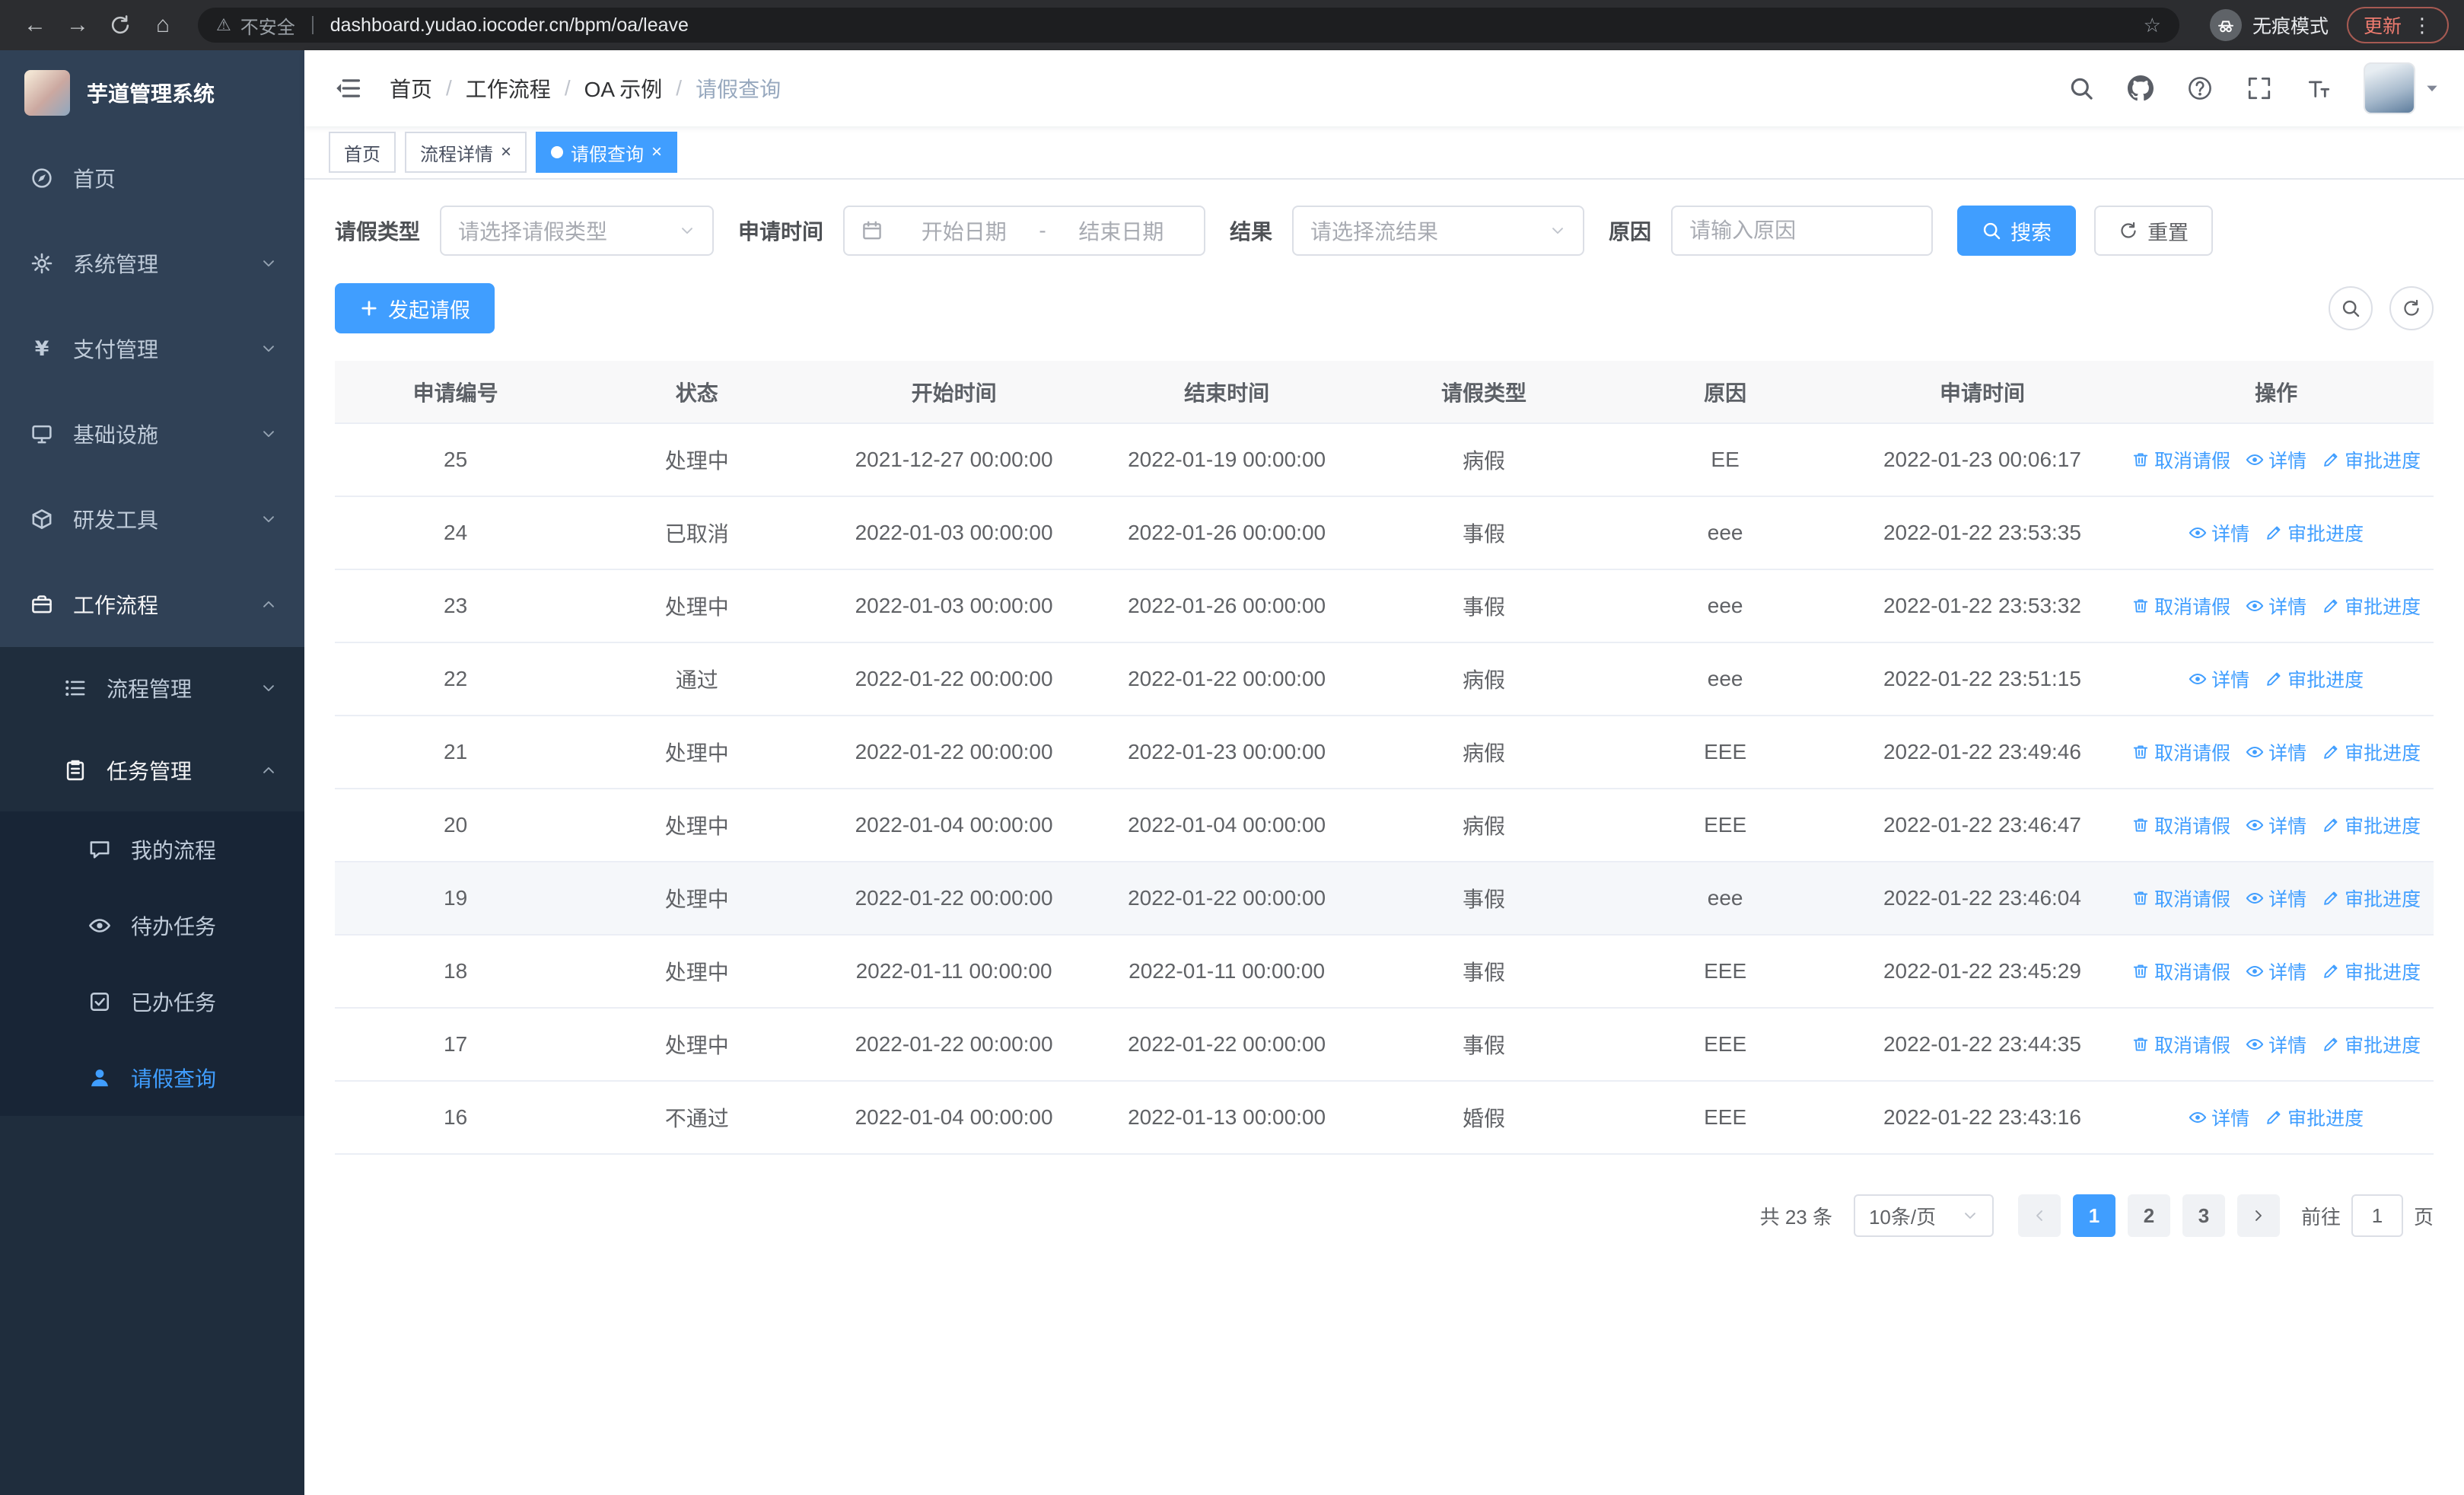  Describe the element at coordinates (152, 1078) in the screenshot. I see `sidebar-item-leave-query: 请假查询` at that location.